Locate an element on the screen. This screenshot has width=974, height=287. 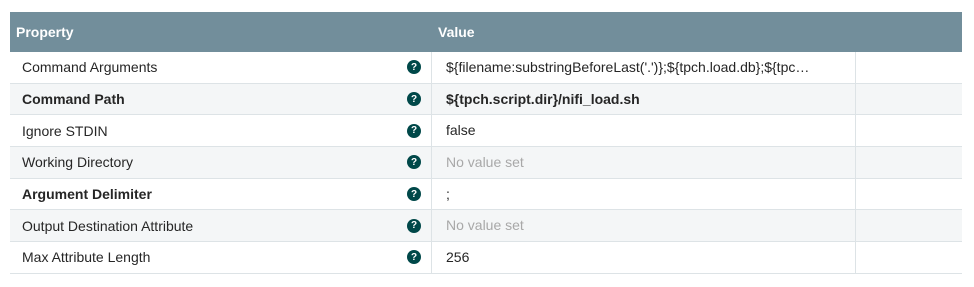
property-name: Output Destination Attribute is located at coordinates (108, 225).